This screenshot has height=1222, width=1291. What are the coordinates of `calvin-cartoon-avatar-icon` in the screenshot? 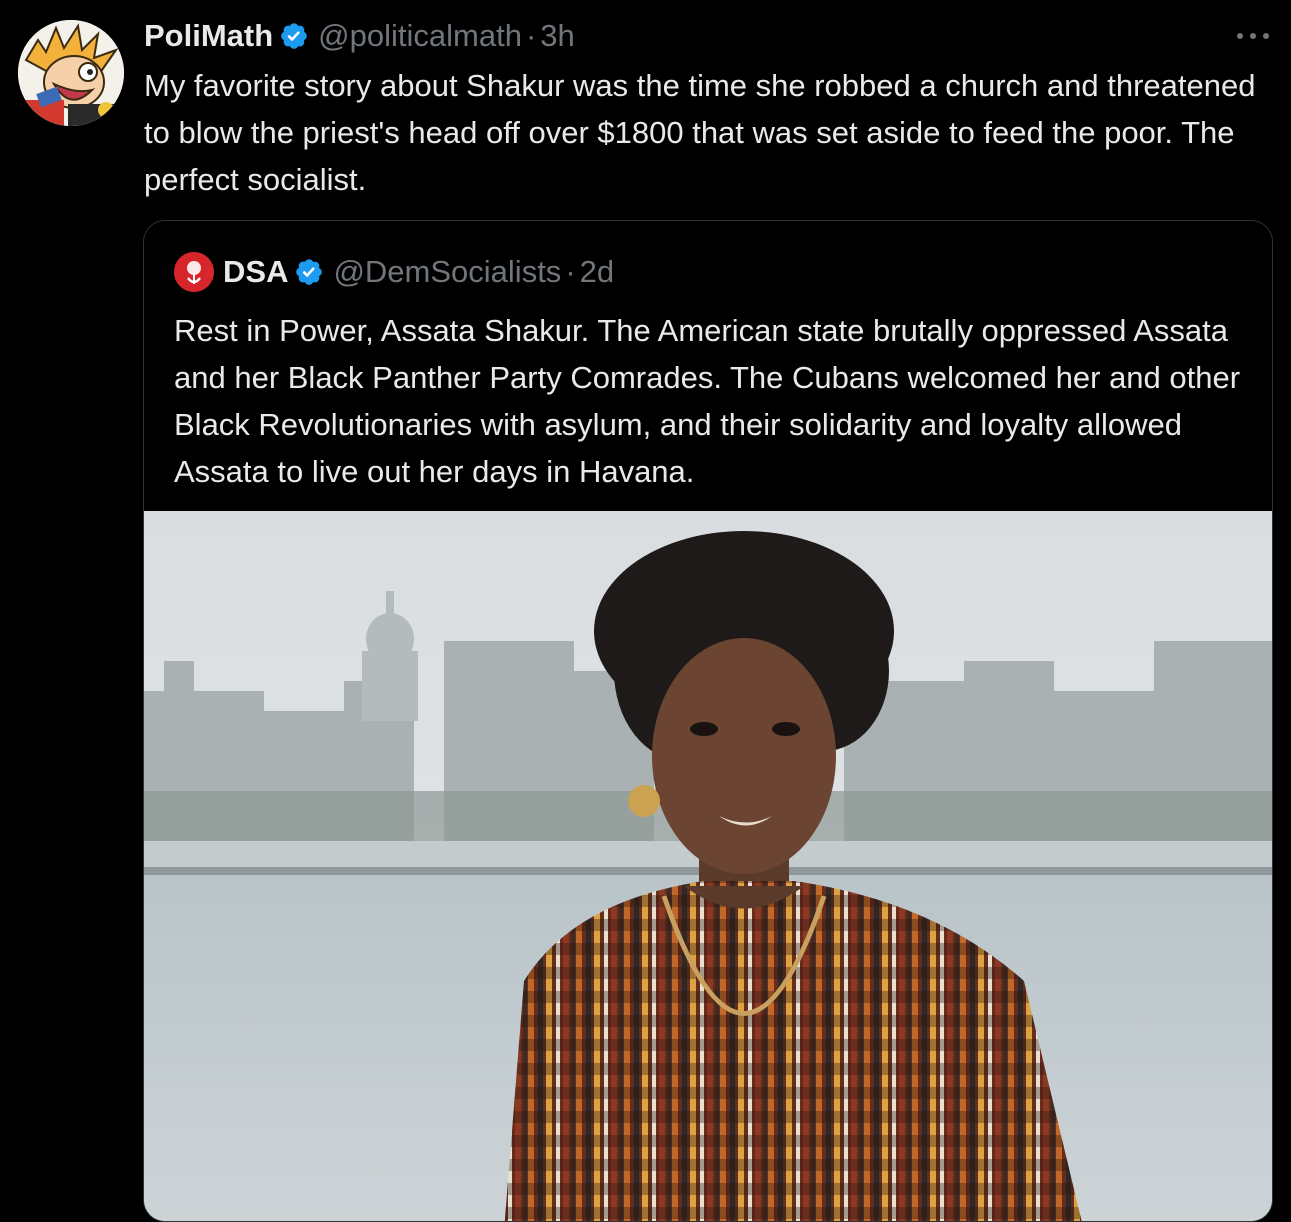 It's located at (71, 73).